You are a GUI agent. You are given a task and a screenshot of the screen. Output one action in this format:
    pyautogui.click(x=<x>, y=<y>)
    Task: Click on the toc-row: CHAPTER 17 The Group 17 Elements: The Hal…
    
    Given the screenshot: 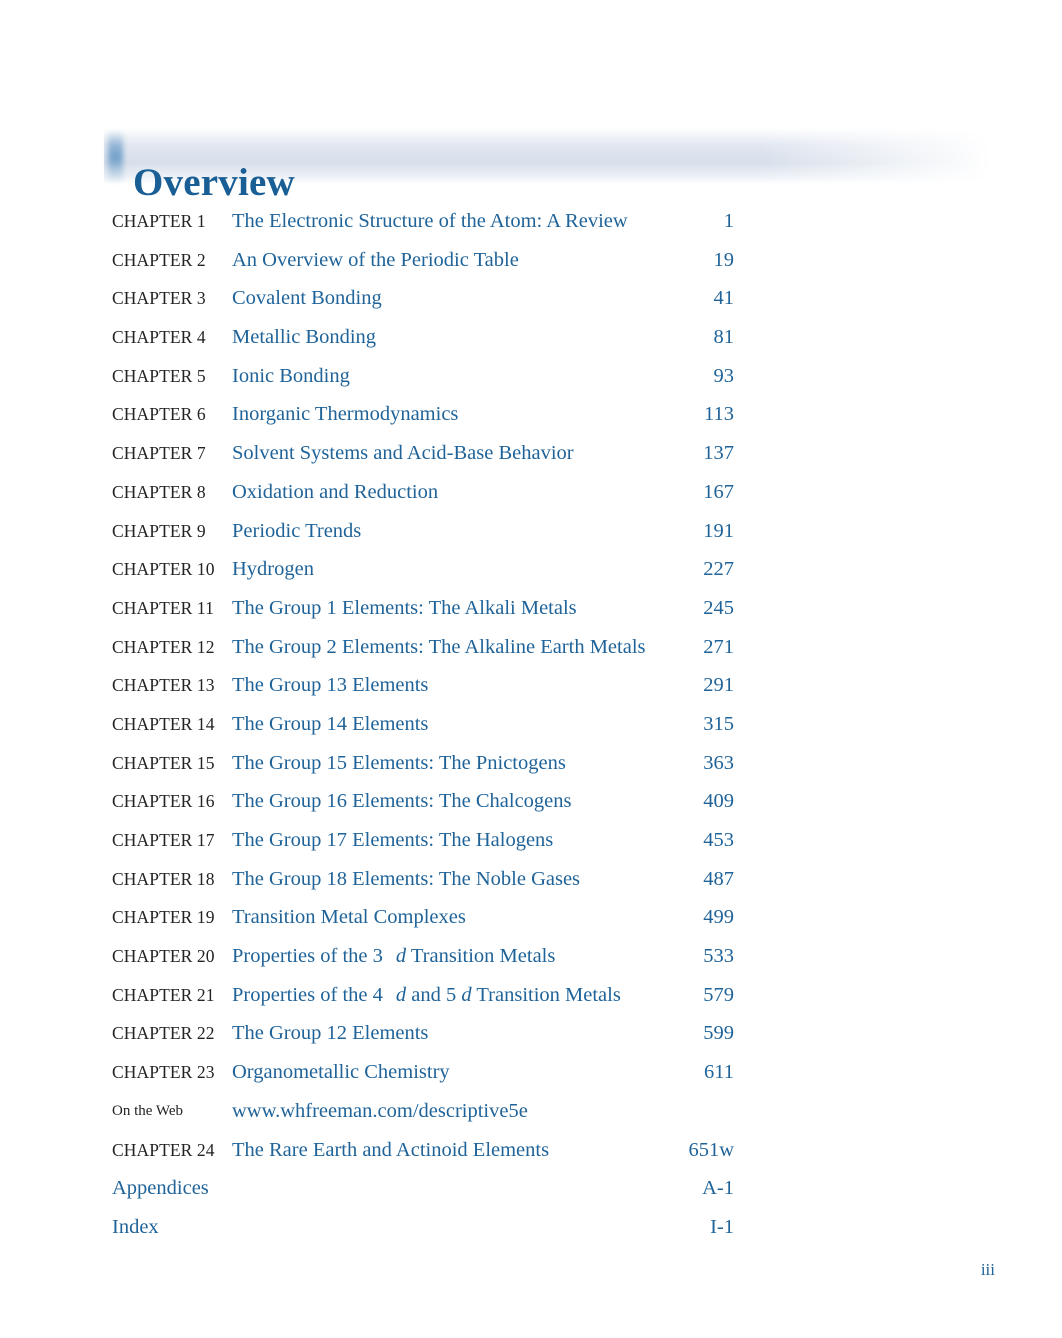 What is the action you would take?
    pyautogui.click(x=423, y=846)
    